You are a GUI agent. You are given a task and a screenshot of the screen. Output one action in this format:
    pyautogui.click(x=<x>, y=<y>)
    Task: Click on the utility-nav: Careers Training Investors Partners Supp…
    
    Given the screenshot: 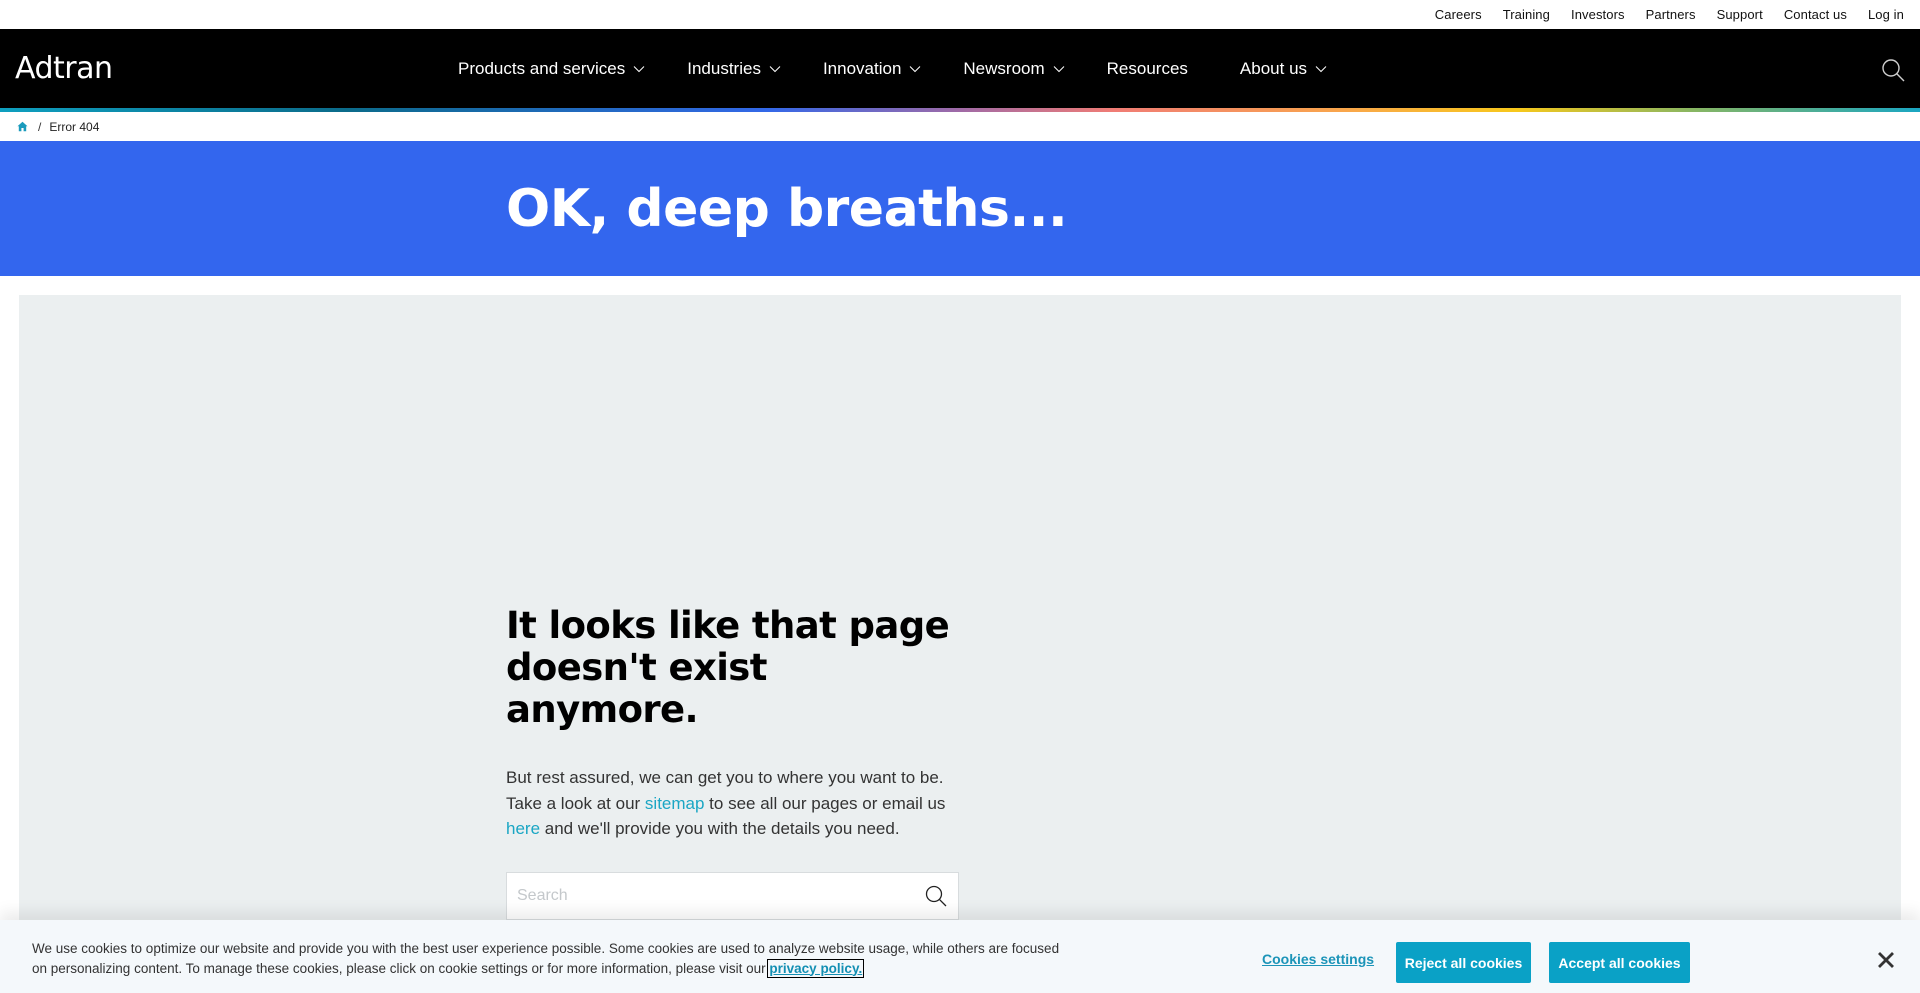 What is the action you would take?
    pyautogui.click(x=960, y=14)
    